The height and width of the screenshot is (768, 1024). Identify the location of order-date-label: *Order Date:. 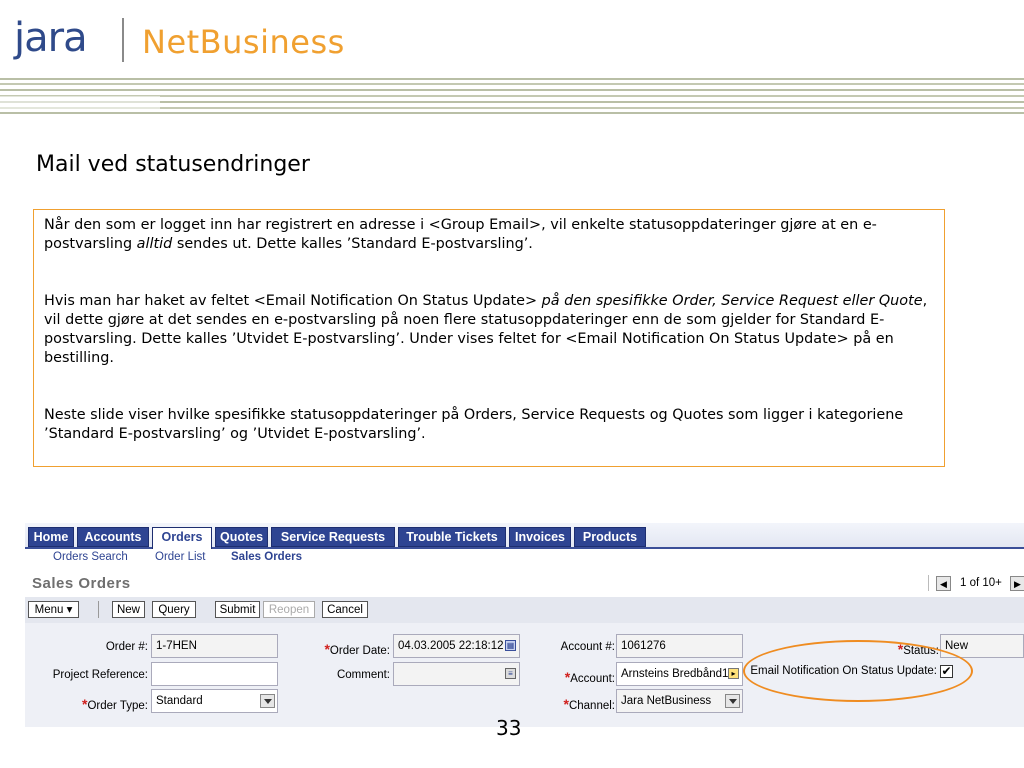
(357, 649).